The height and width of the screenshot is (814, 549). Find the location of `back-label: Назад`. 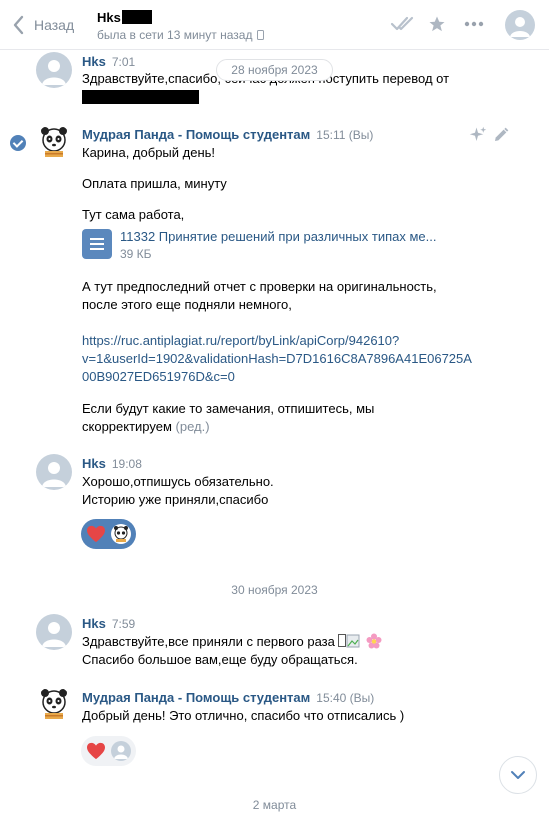

back-label: Назад is located at coordinates (54, 25).